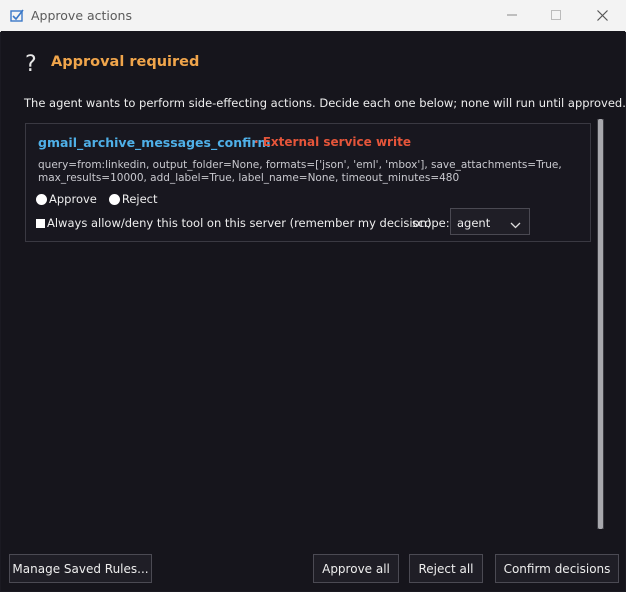  Describe the element at coordinates (114, 199) in the screenshot. I see `reject-radio` at that location.